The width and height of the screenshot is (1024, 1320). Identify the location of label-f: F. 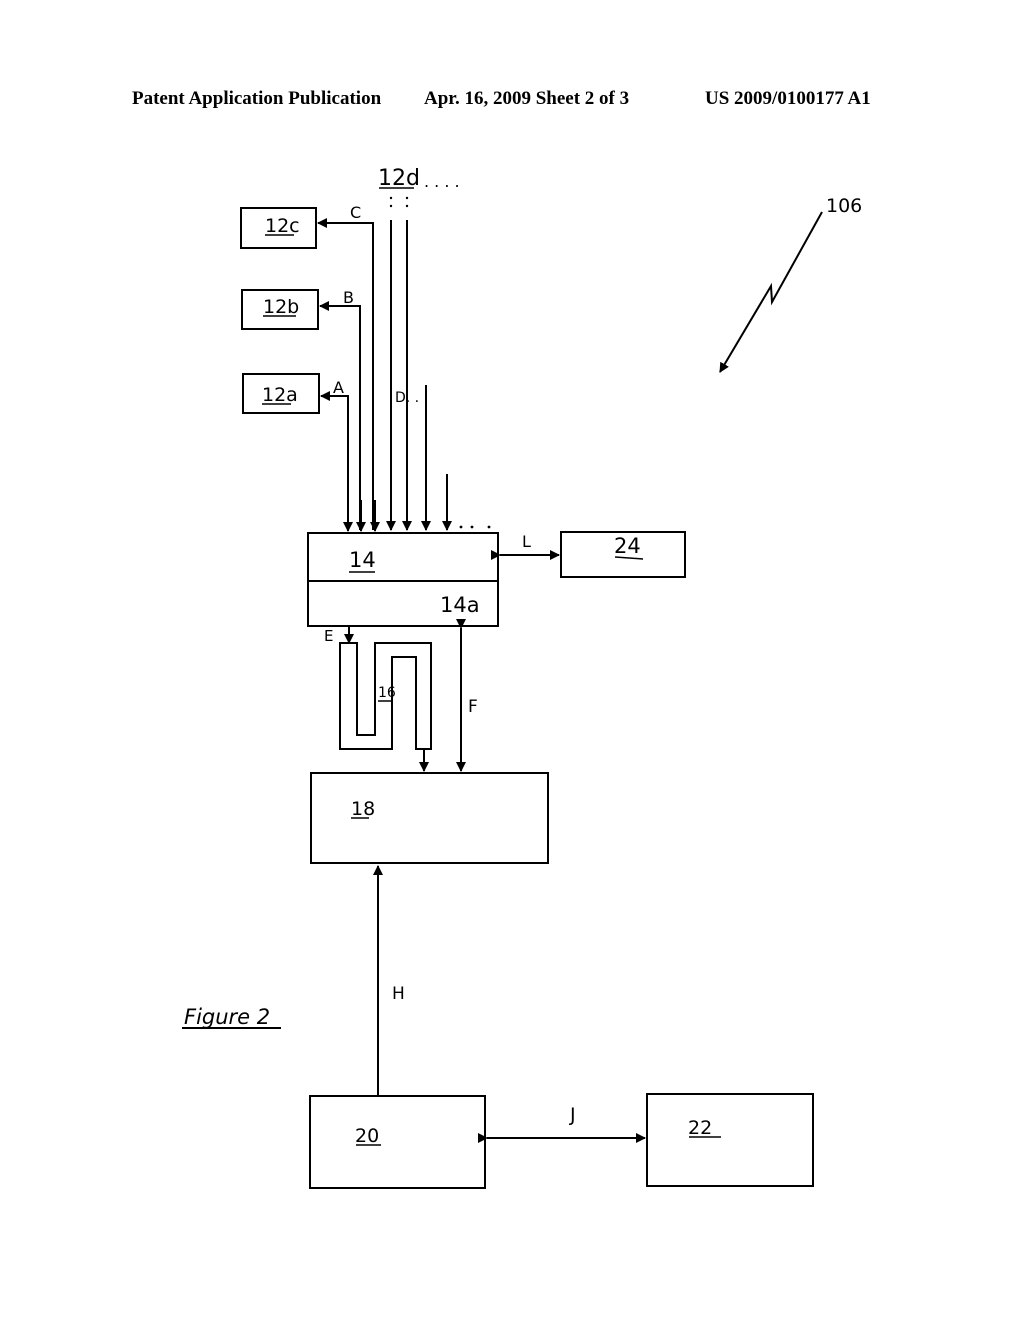
(473, 707).